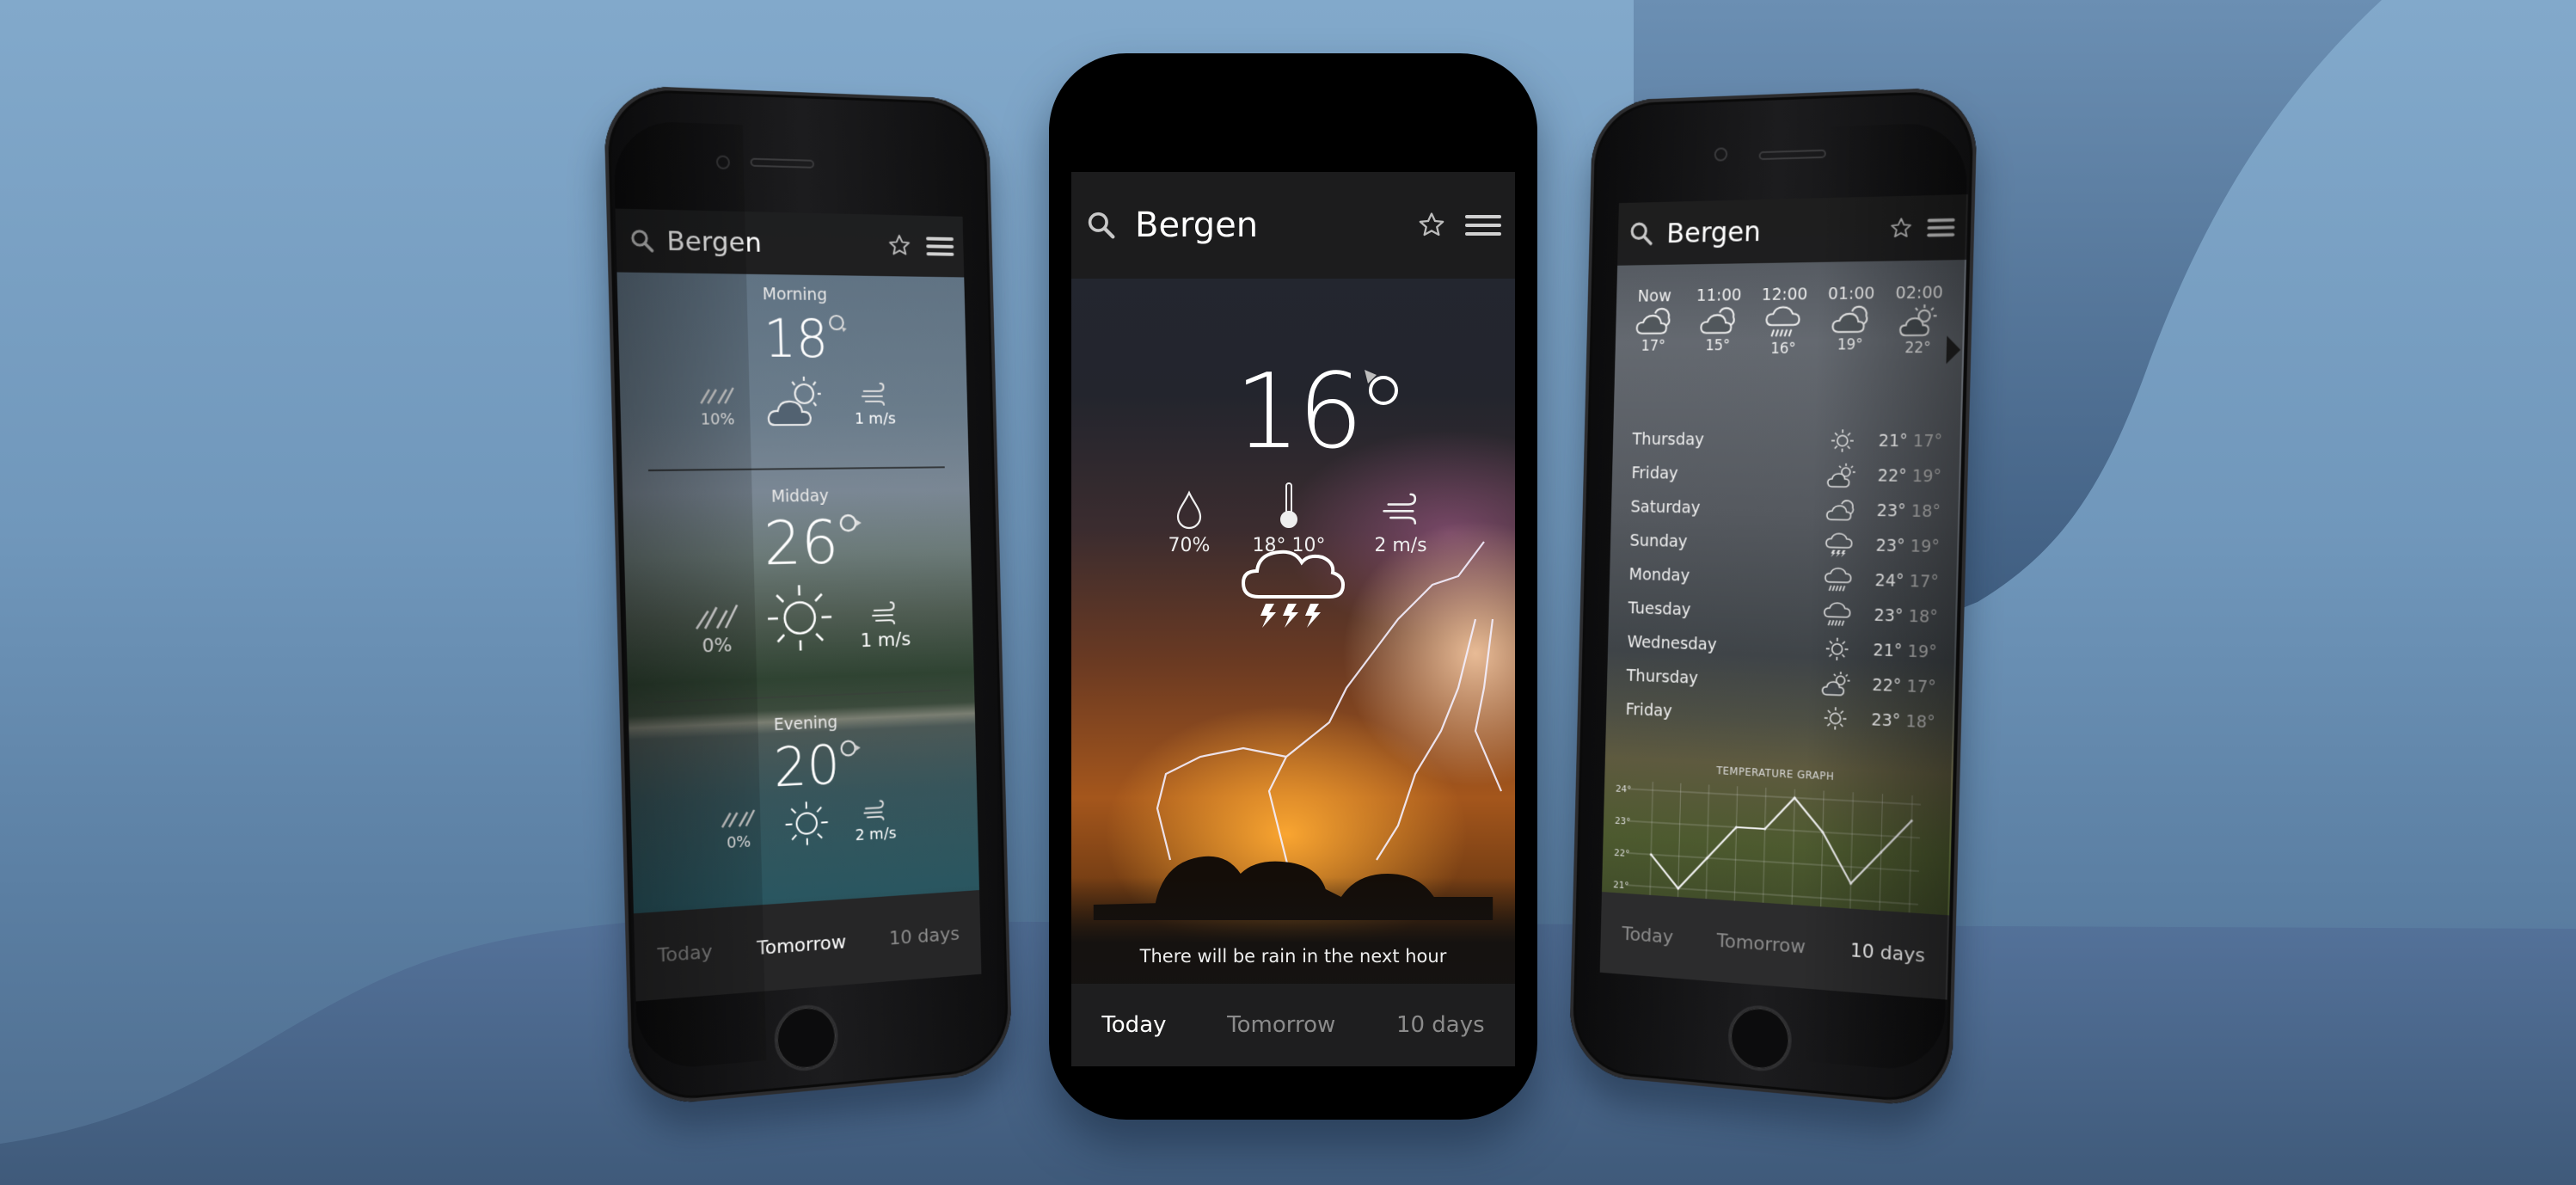  I want to click on daily-row: Friday 22° 19°, so click(1786, 475).